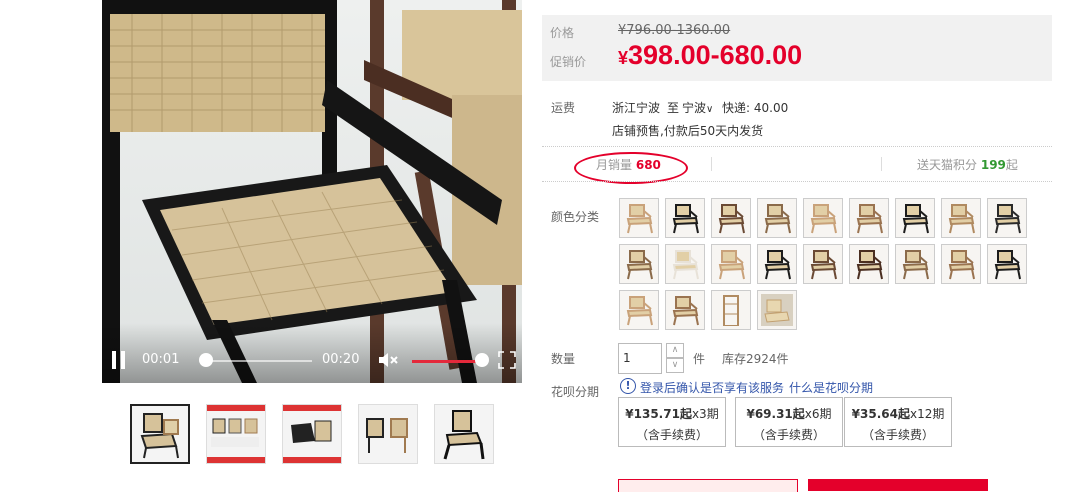 Image resolution: width=1081 pixels, height=492 pixels. Describe the element at coordinates (1011, 165) in the screenshot. I see `points-suffix: 起` at that location.